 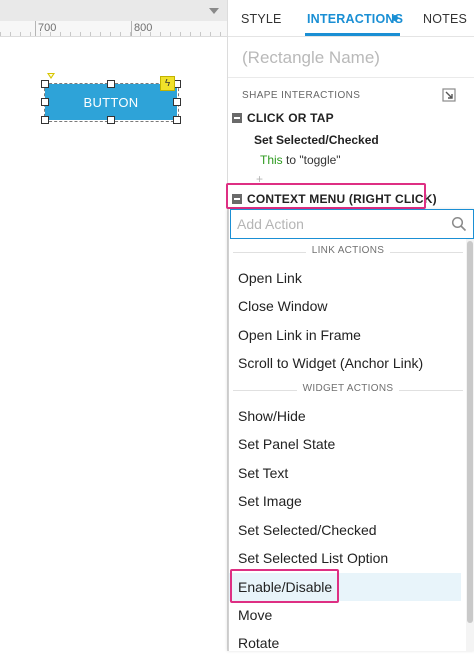 I want to click on tab-style: STYLE, so click(x=261, y=19).